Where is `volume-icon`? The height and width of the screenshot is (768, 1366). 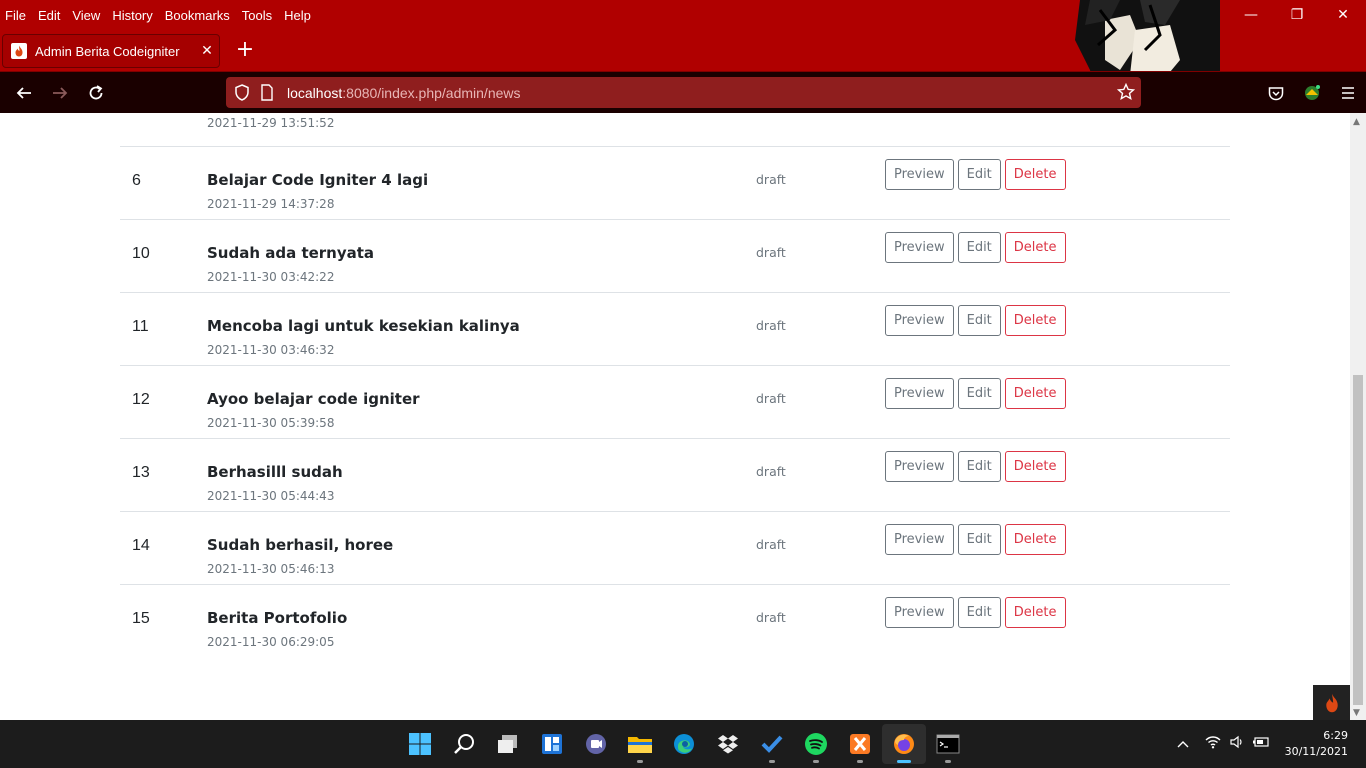
volume-icon is located at coordinates (1237, 744).